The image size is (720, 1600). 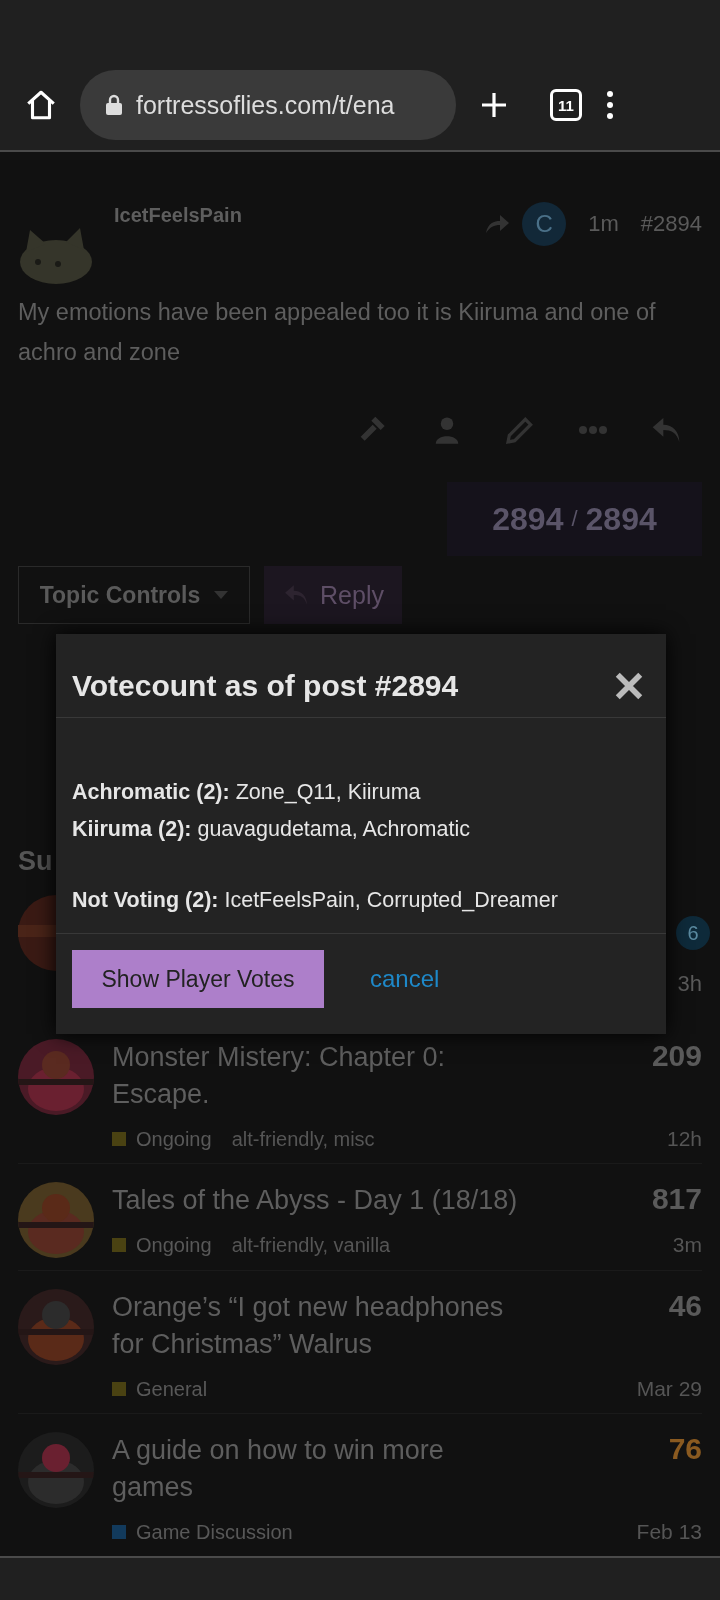 What do you see at coordinates (693, 933) in the screenshot?
I see `unread-badge: 6` at bounding box center [693, 933].